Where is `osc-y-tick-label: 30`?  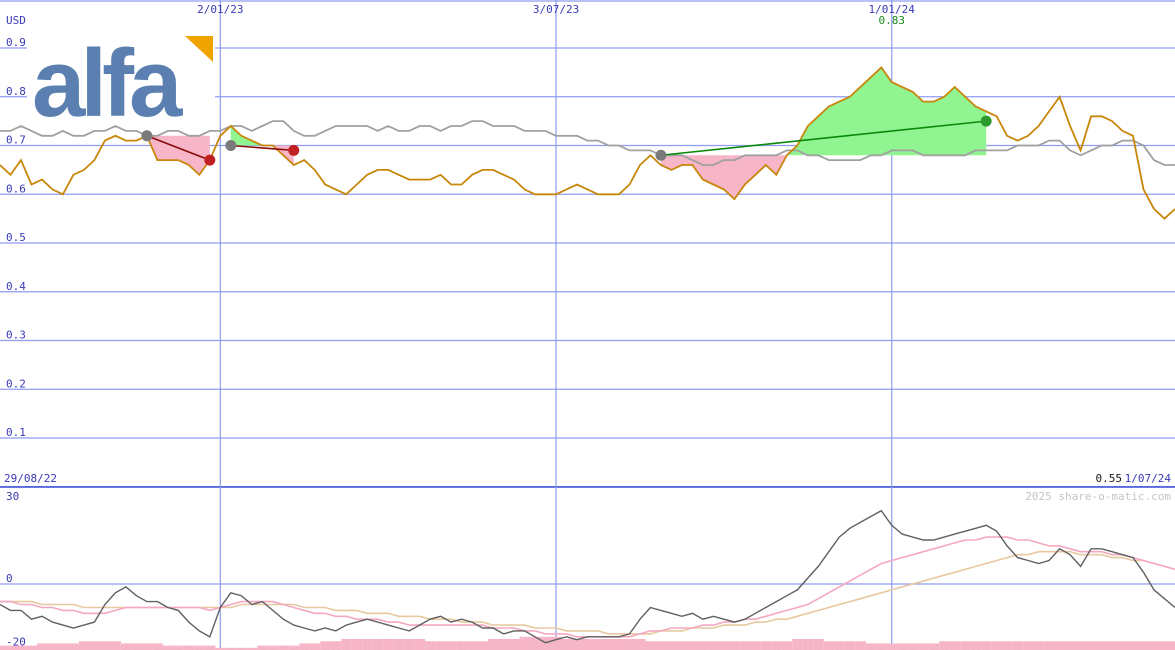
osc-y-tick-label: 30 is located at coordinates (12, 496).